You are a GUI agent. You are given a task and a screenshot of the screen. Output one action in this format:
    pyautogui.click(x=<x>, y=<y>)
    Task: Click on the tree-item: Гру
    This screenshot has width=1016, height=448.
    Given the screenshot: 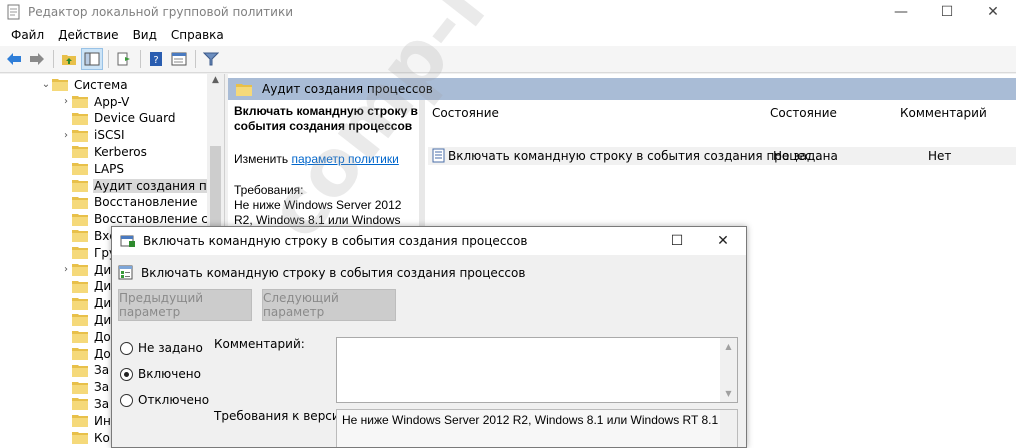 What is the action you would take?
    pyautogui.click(x=88, y=252)
    